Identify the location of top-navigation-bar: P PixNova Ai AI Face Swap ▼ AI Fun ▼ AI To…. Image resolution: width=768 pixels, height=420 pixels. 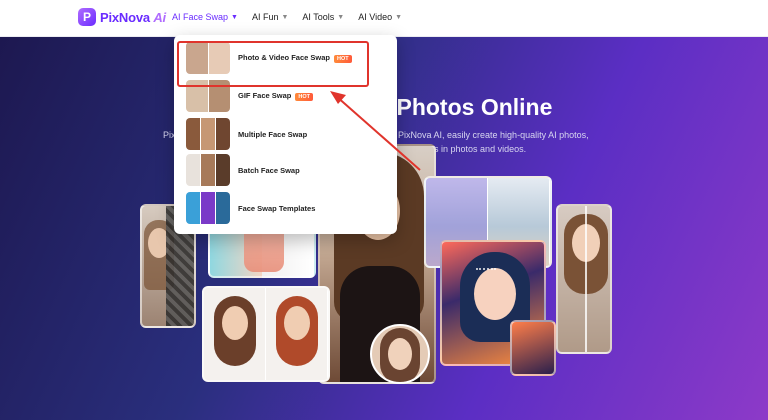
(384, 18).